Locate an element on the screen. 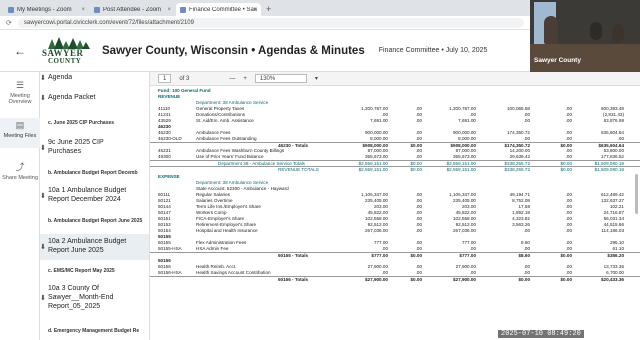 The height and width of the screenshot is (340, 640). table-cell: $20,433.36 is located at coordinates (612, 279).